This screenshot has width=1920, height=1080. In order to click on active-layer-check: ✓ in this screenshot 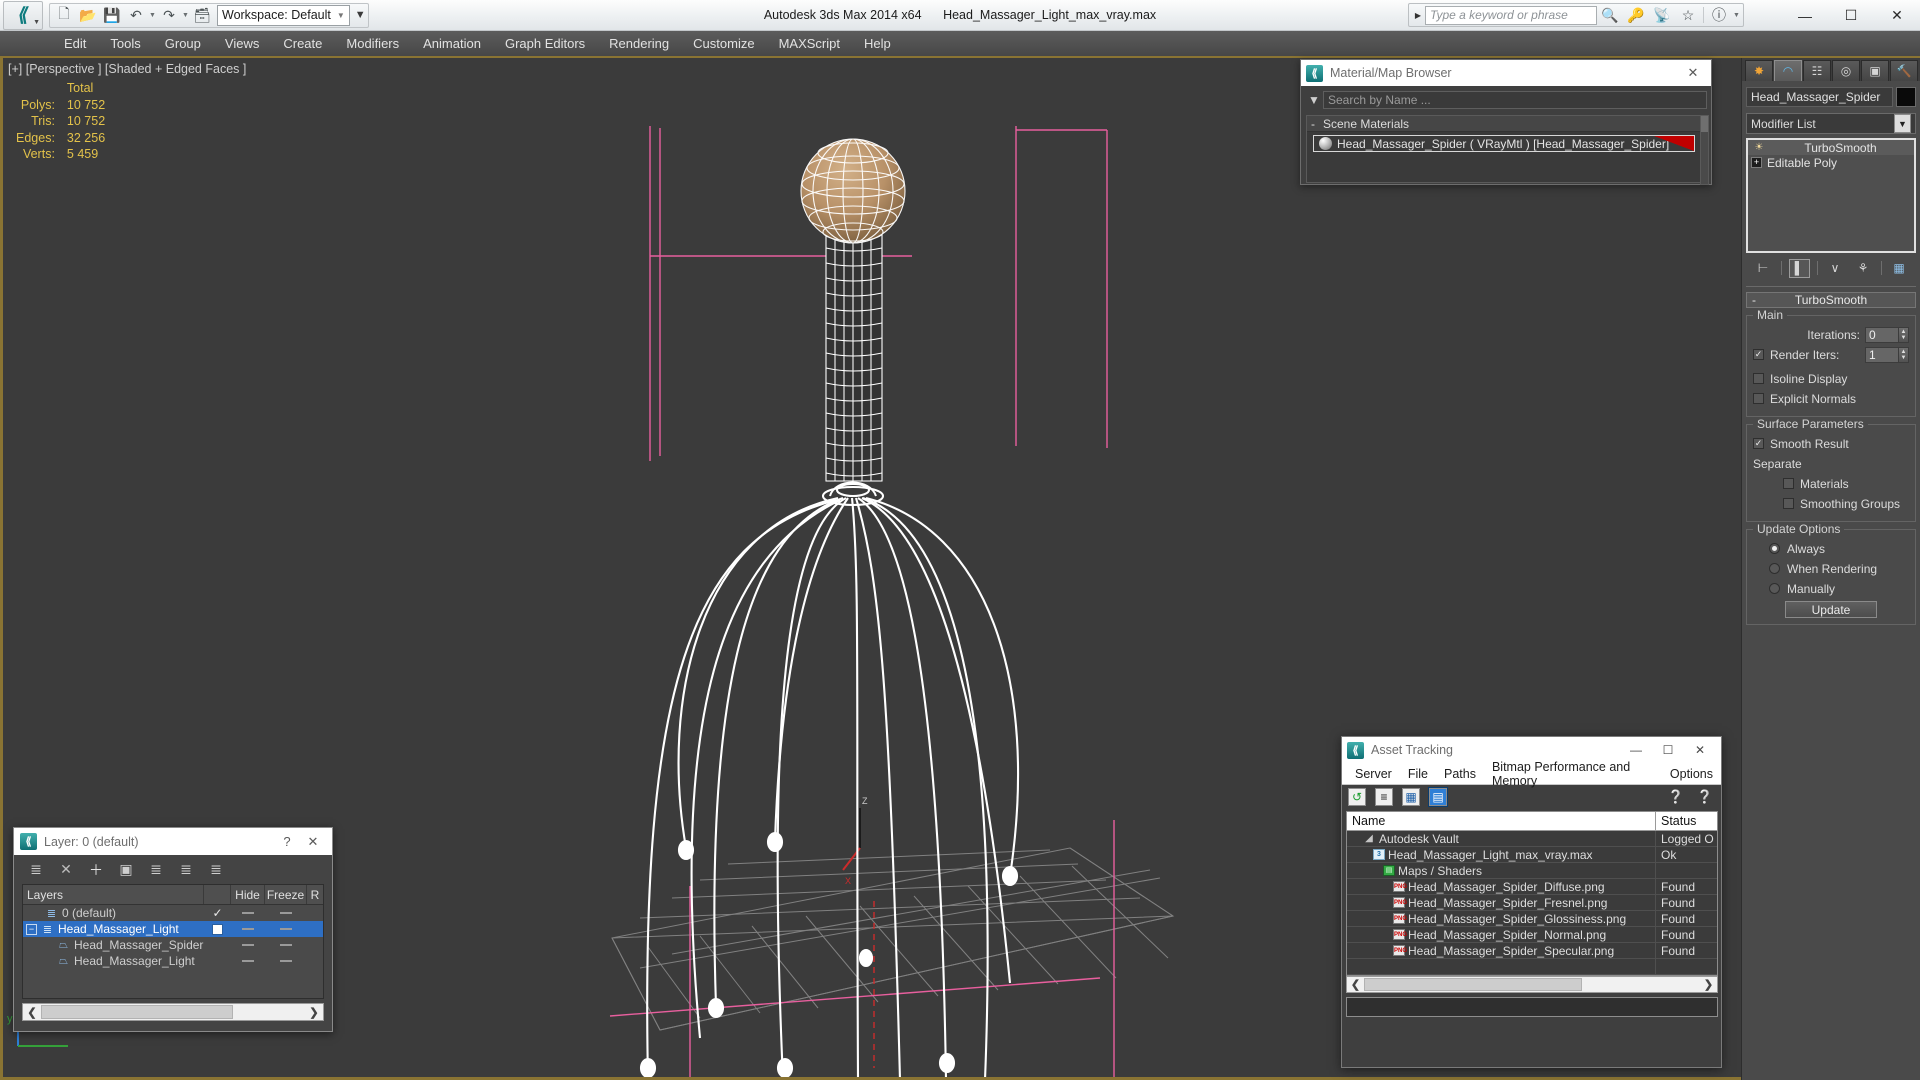, I will do `click(217, 913)`.